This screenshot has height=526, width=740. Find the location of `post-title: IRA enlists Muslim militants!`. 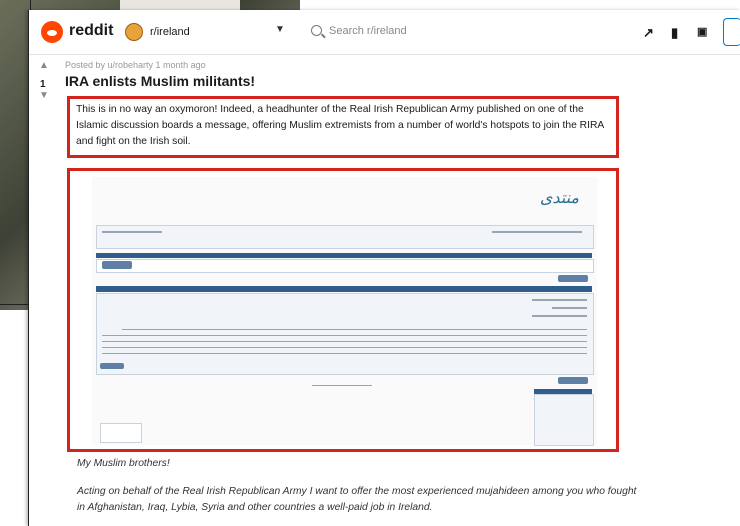

post-title: IRA enlists Muslim militants! is located at coordinates (160, 81).